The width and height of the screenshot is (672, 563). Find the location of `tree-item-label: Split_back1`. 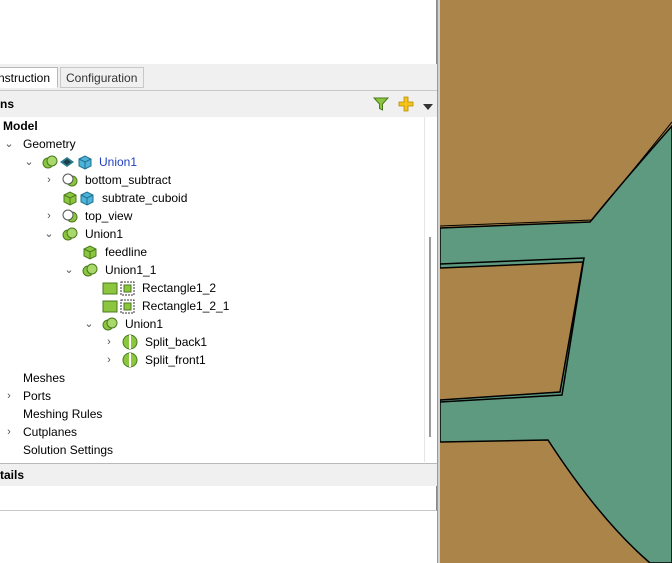

tree-item-label: Split_back1 is located at coordinates (176, 342).